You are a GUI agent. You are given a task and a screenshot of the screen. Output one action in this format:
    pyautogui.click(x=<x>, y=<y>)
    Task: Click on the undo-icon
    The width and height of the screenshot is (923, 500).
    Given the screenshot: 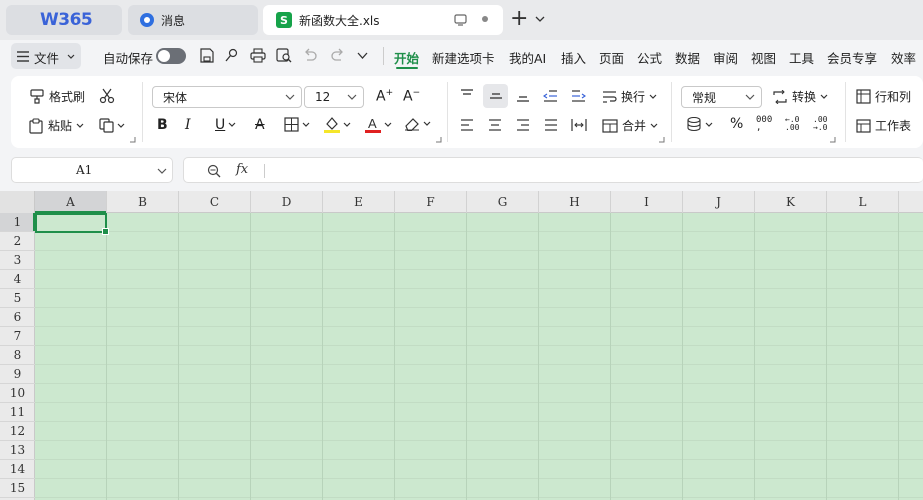 What is the action you would take?
    pyautogui.click(x=310, y=55)
    